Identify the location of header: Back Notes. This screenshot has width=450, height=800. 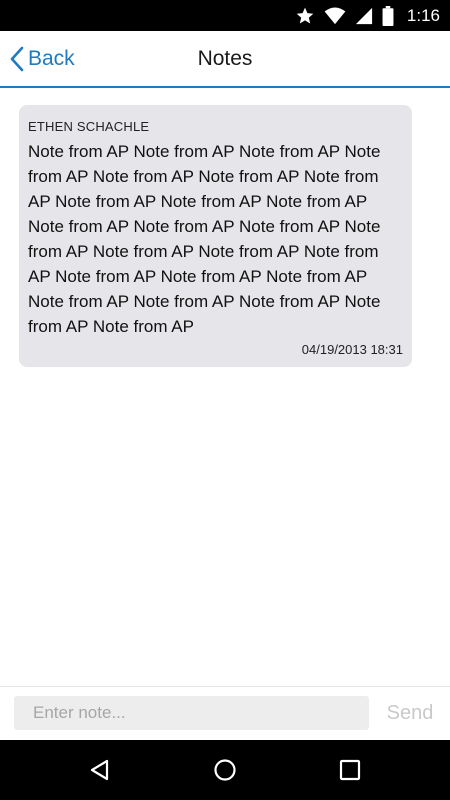
(225, 59).